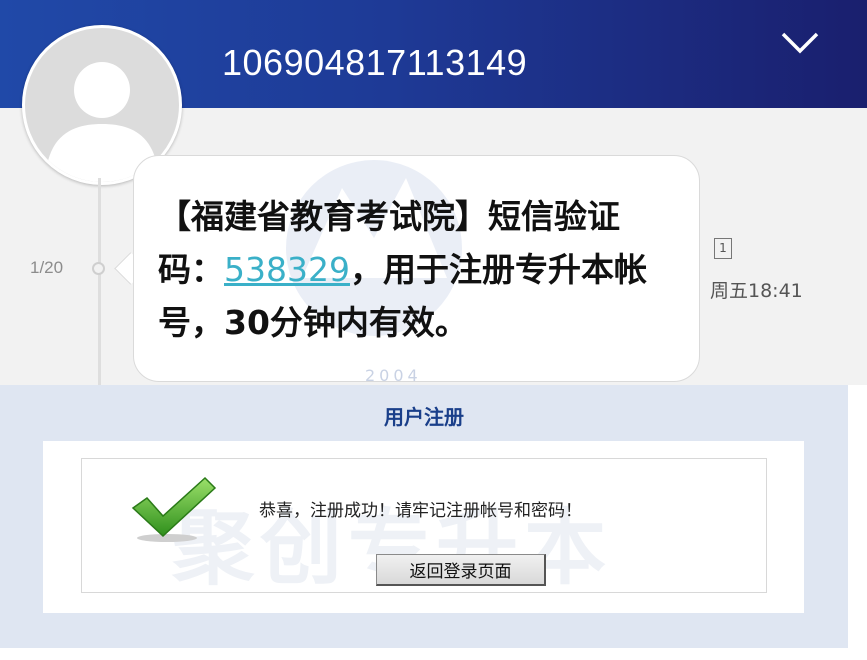  What do you see at coordinates (461, 570) in the screenshot?
I see `back-to-login-button: 返回登录页面` at bounding box center [461, 570].